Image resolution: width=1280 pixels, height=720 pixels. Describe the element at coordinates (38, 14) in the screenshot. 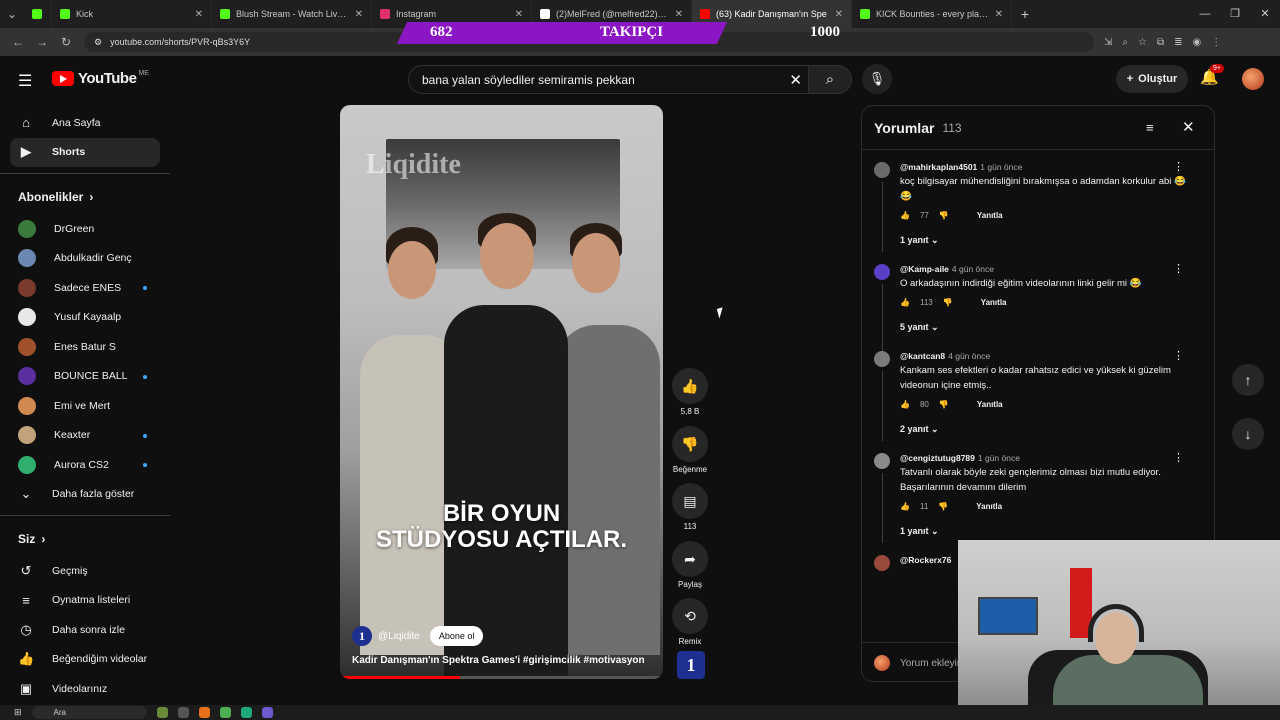

I see `pinned-tab` at that location.